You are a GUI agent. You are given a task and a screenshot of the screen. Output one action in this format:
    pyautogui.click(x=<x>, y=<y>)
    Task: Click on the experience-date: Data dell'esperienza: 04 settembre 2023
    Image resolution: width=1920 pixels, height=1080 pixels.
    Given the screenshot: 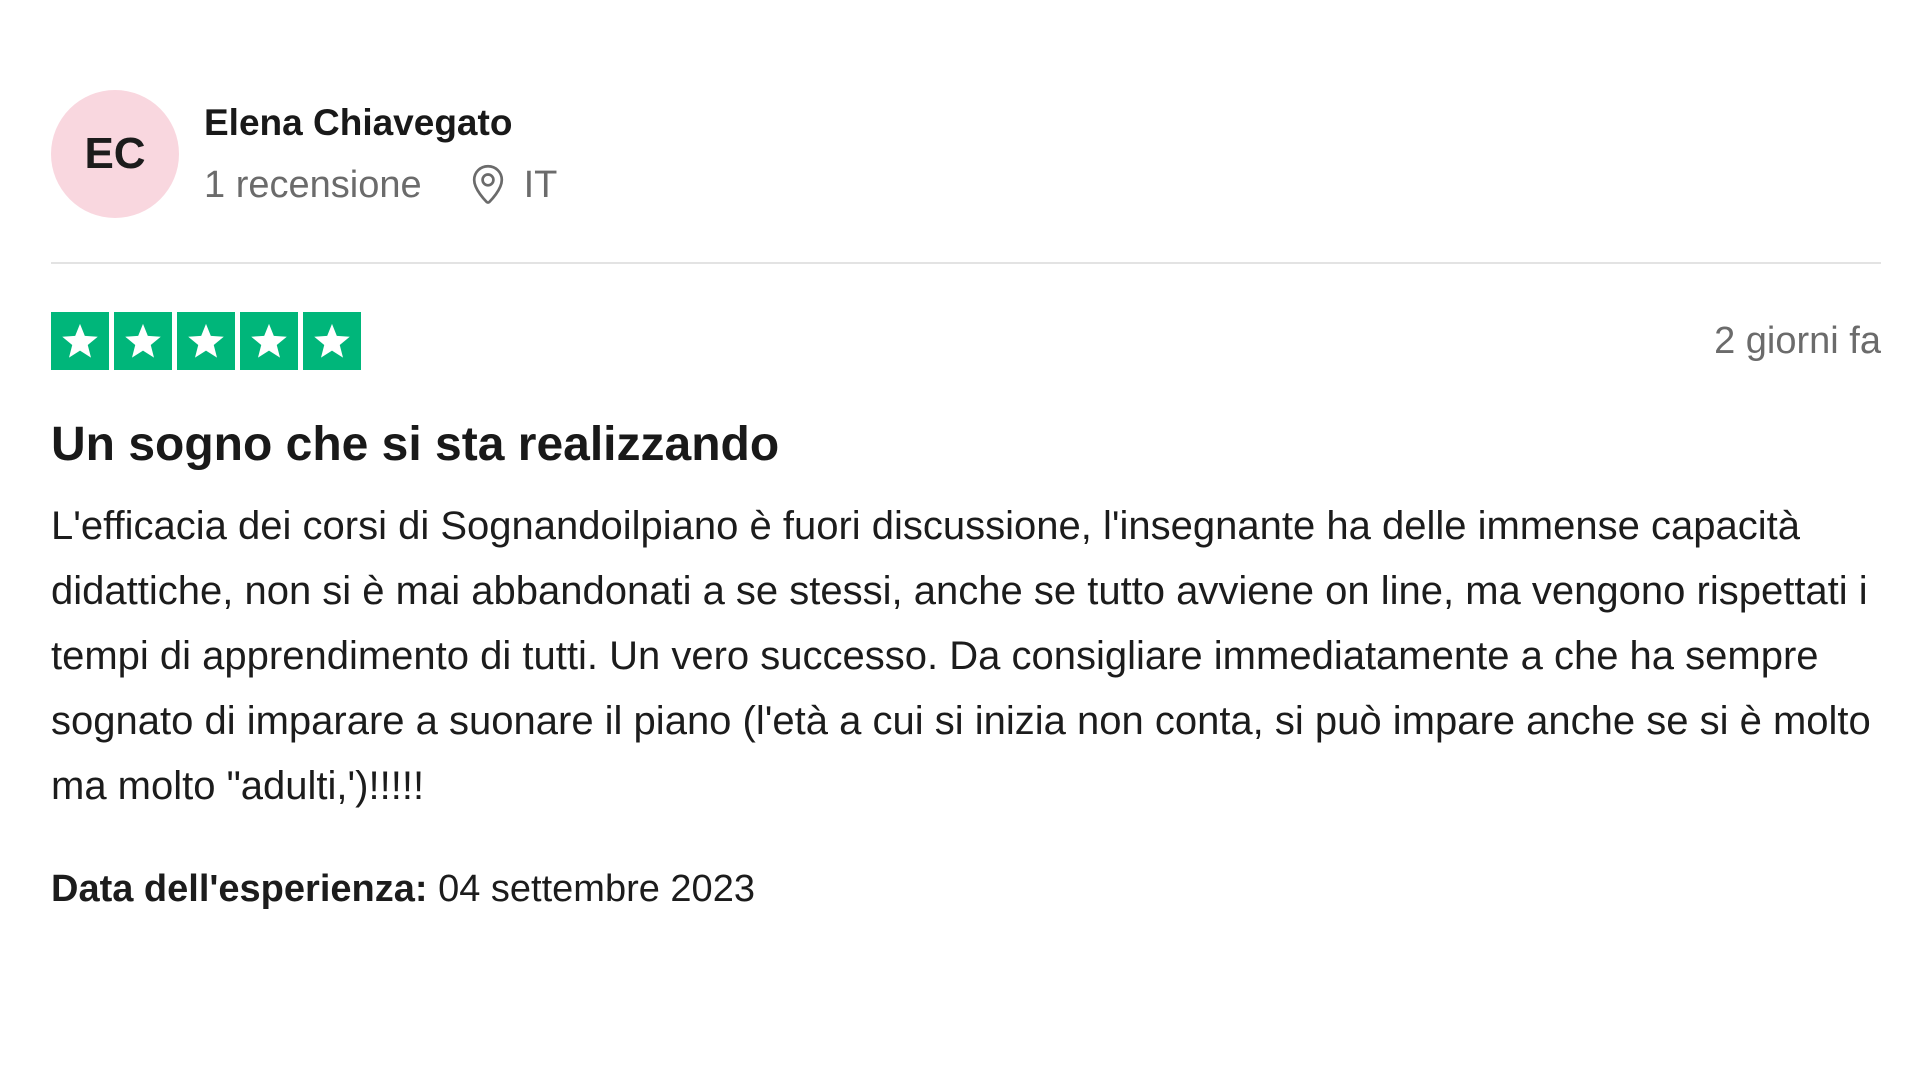 What is the action you would take?
    pyautogui.click(x=966, y=889)
    